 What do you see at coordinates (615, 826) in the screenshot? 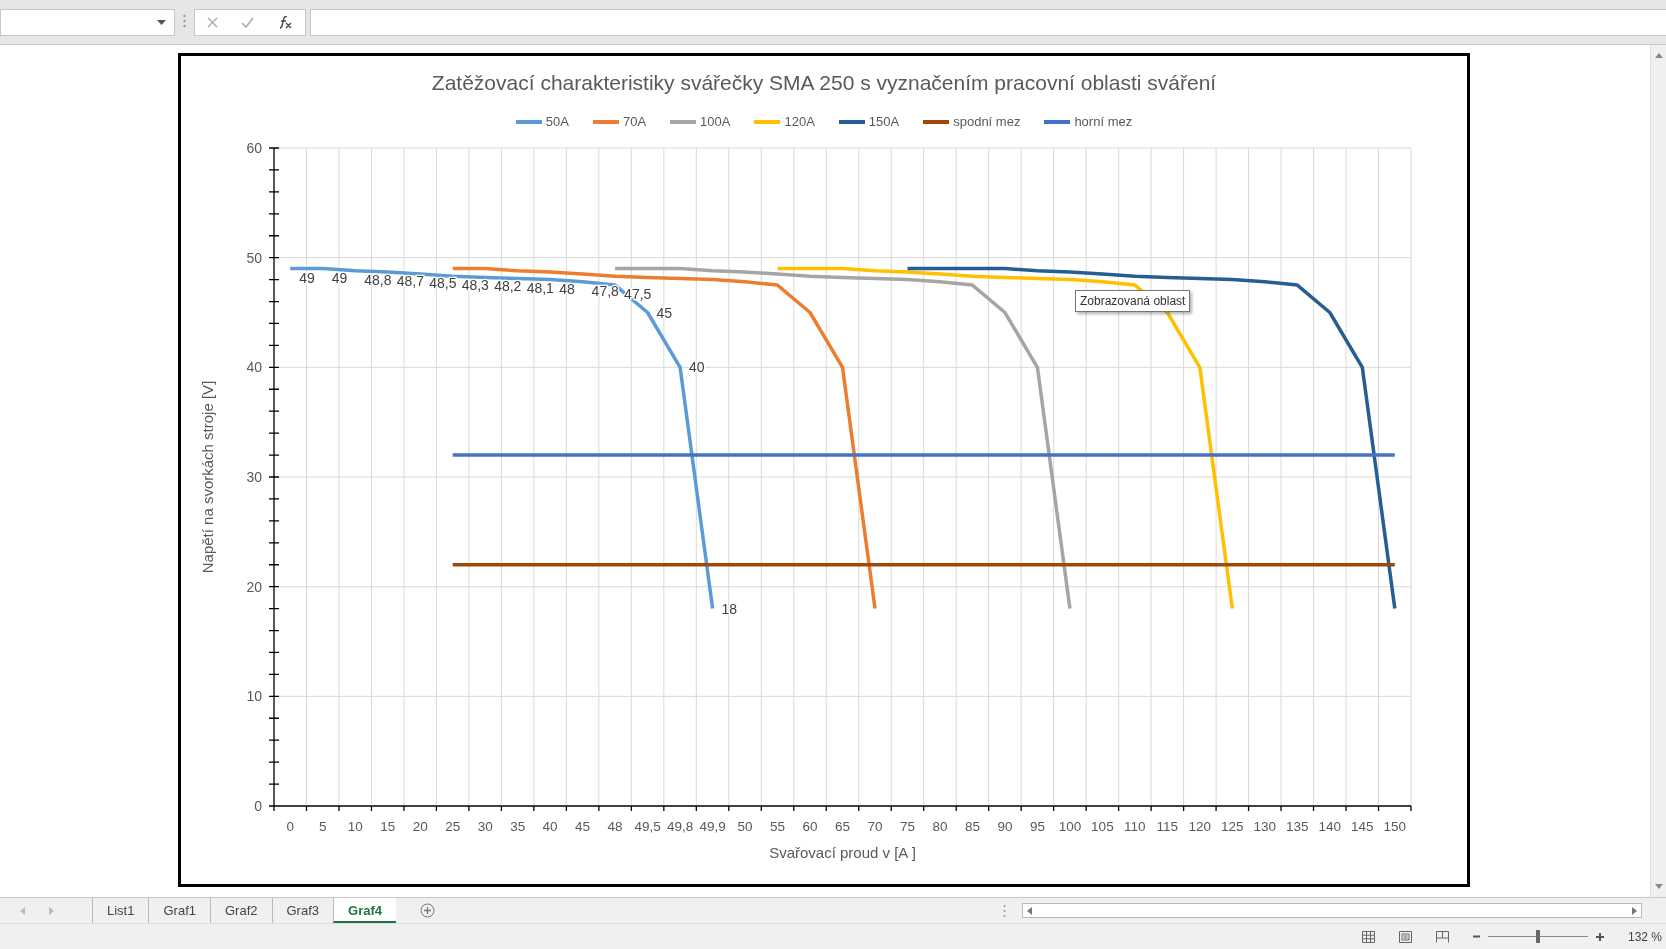
I see `x-tick-label: 48` at bounding box center [615, 826].